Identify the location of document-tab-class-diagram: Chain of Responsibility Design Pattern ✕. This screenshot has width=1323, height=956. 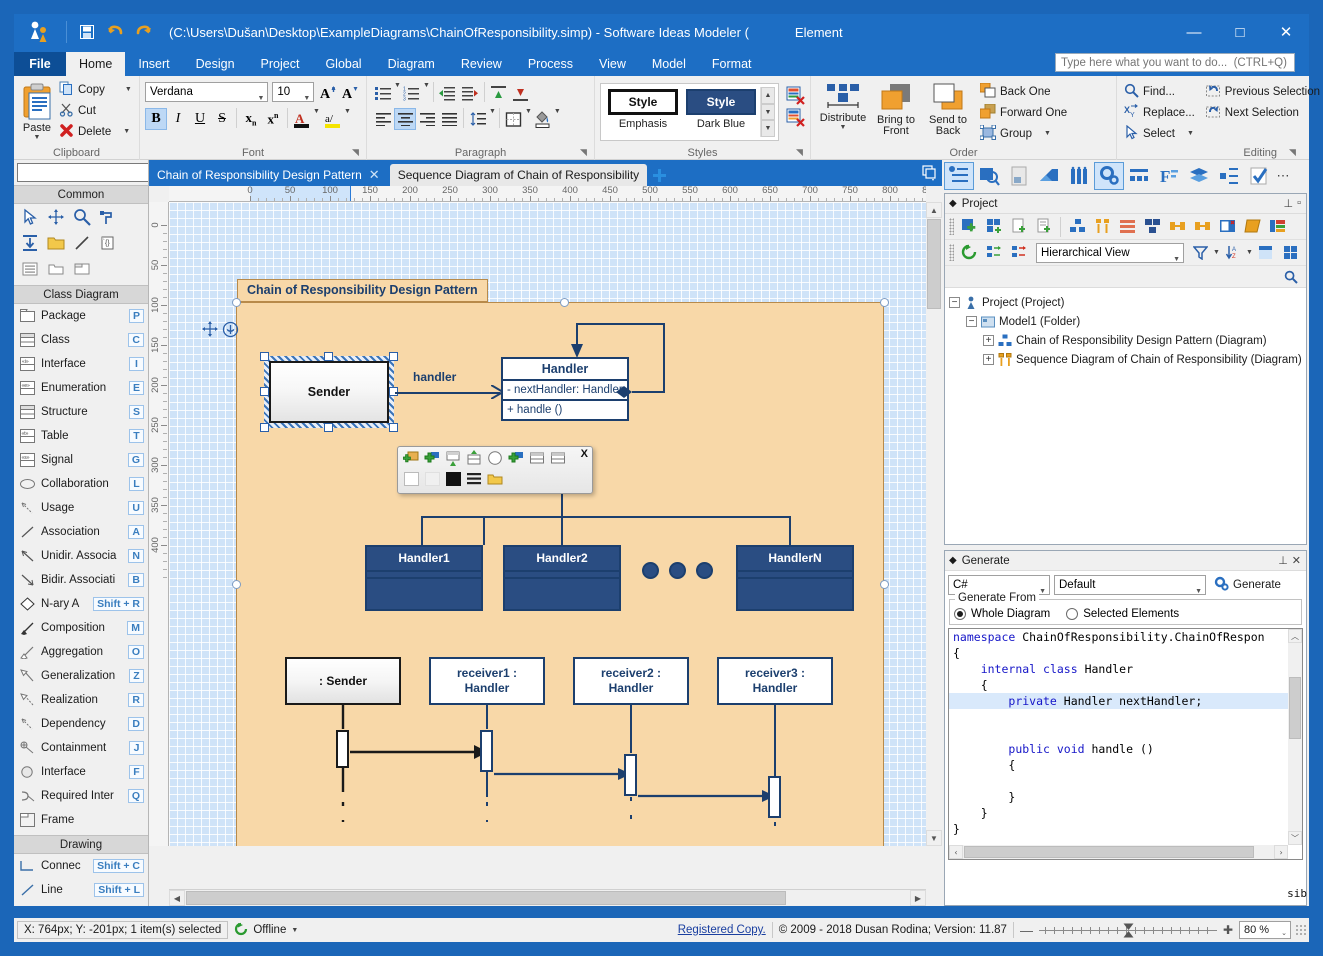
(268, 175).